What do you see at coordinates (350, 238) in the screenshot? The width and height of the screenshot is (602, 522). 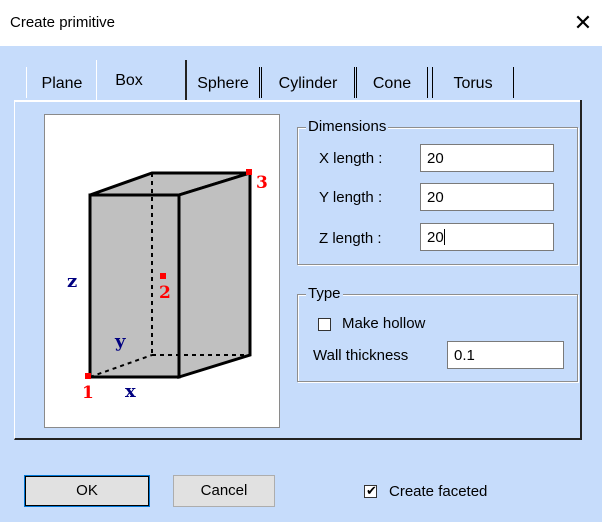 I see `z-length-label: Z length :` at bounding box center [350, 238].